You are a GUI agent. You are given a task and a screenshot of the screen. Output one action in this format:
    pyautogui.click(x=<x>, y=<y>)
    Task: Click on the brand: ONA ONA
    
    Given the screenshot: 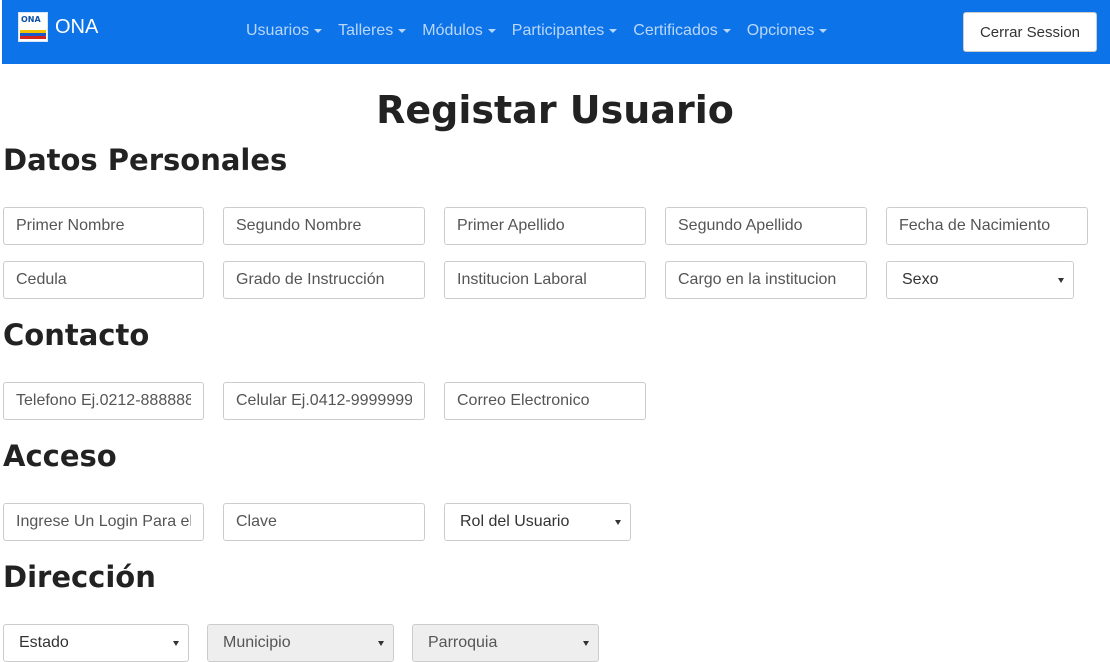 What is the action you would take?
    pyautogui.click(x=58, y=27)
    